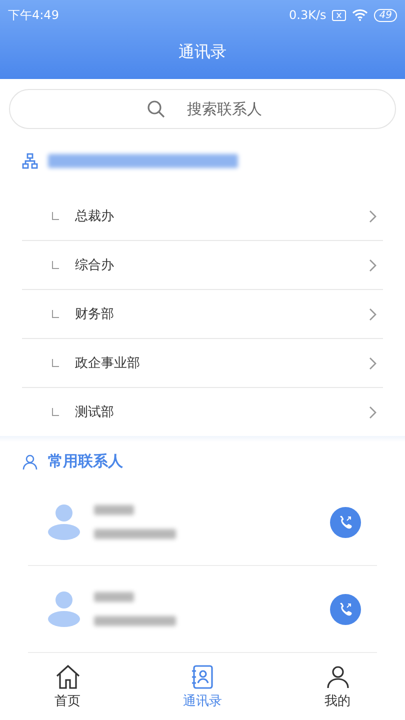  Describe the element at coordinates (202, 109) in the screenshot. I see `search-field: 搜索联系人` at that location.